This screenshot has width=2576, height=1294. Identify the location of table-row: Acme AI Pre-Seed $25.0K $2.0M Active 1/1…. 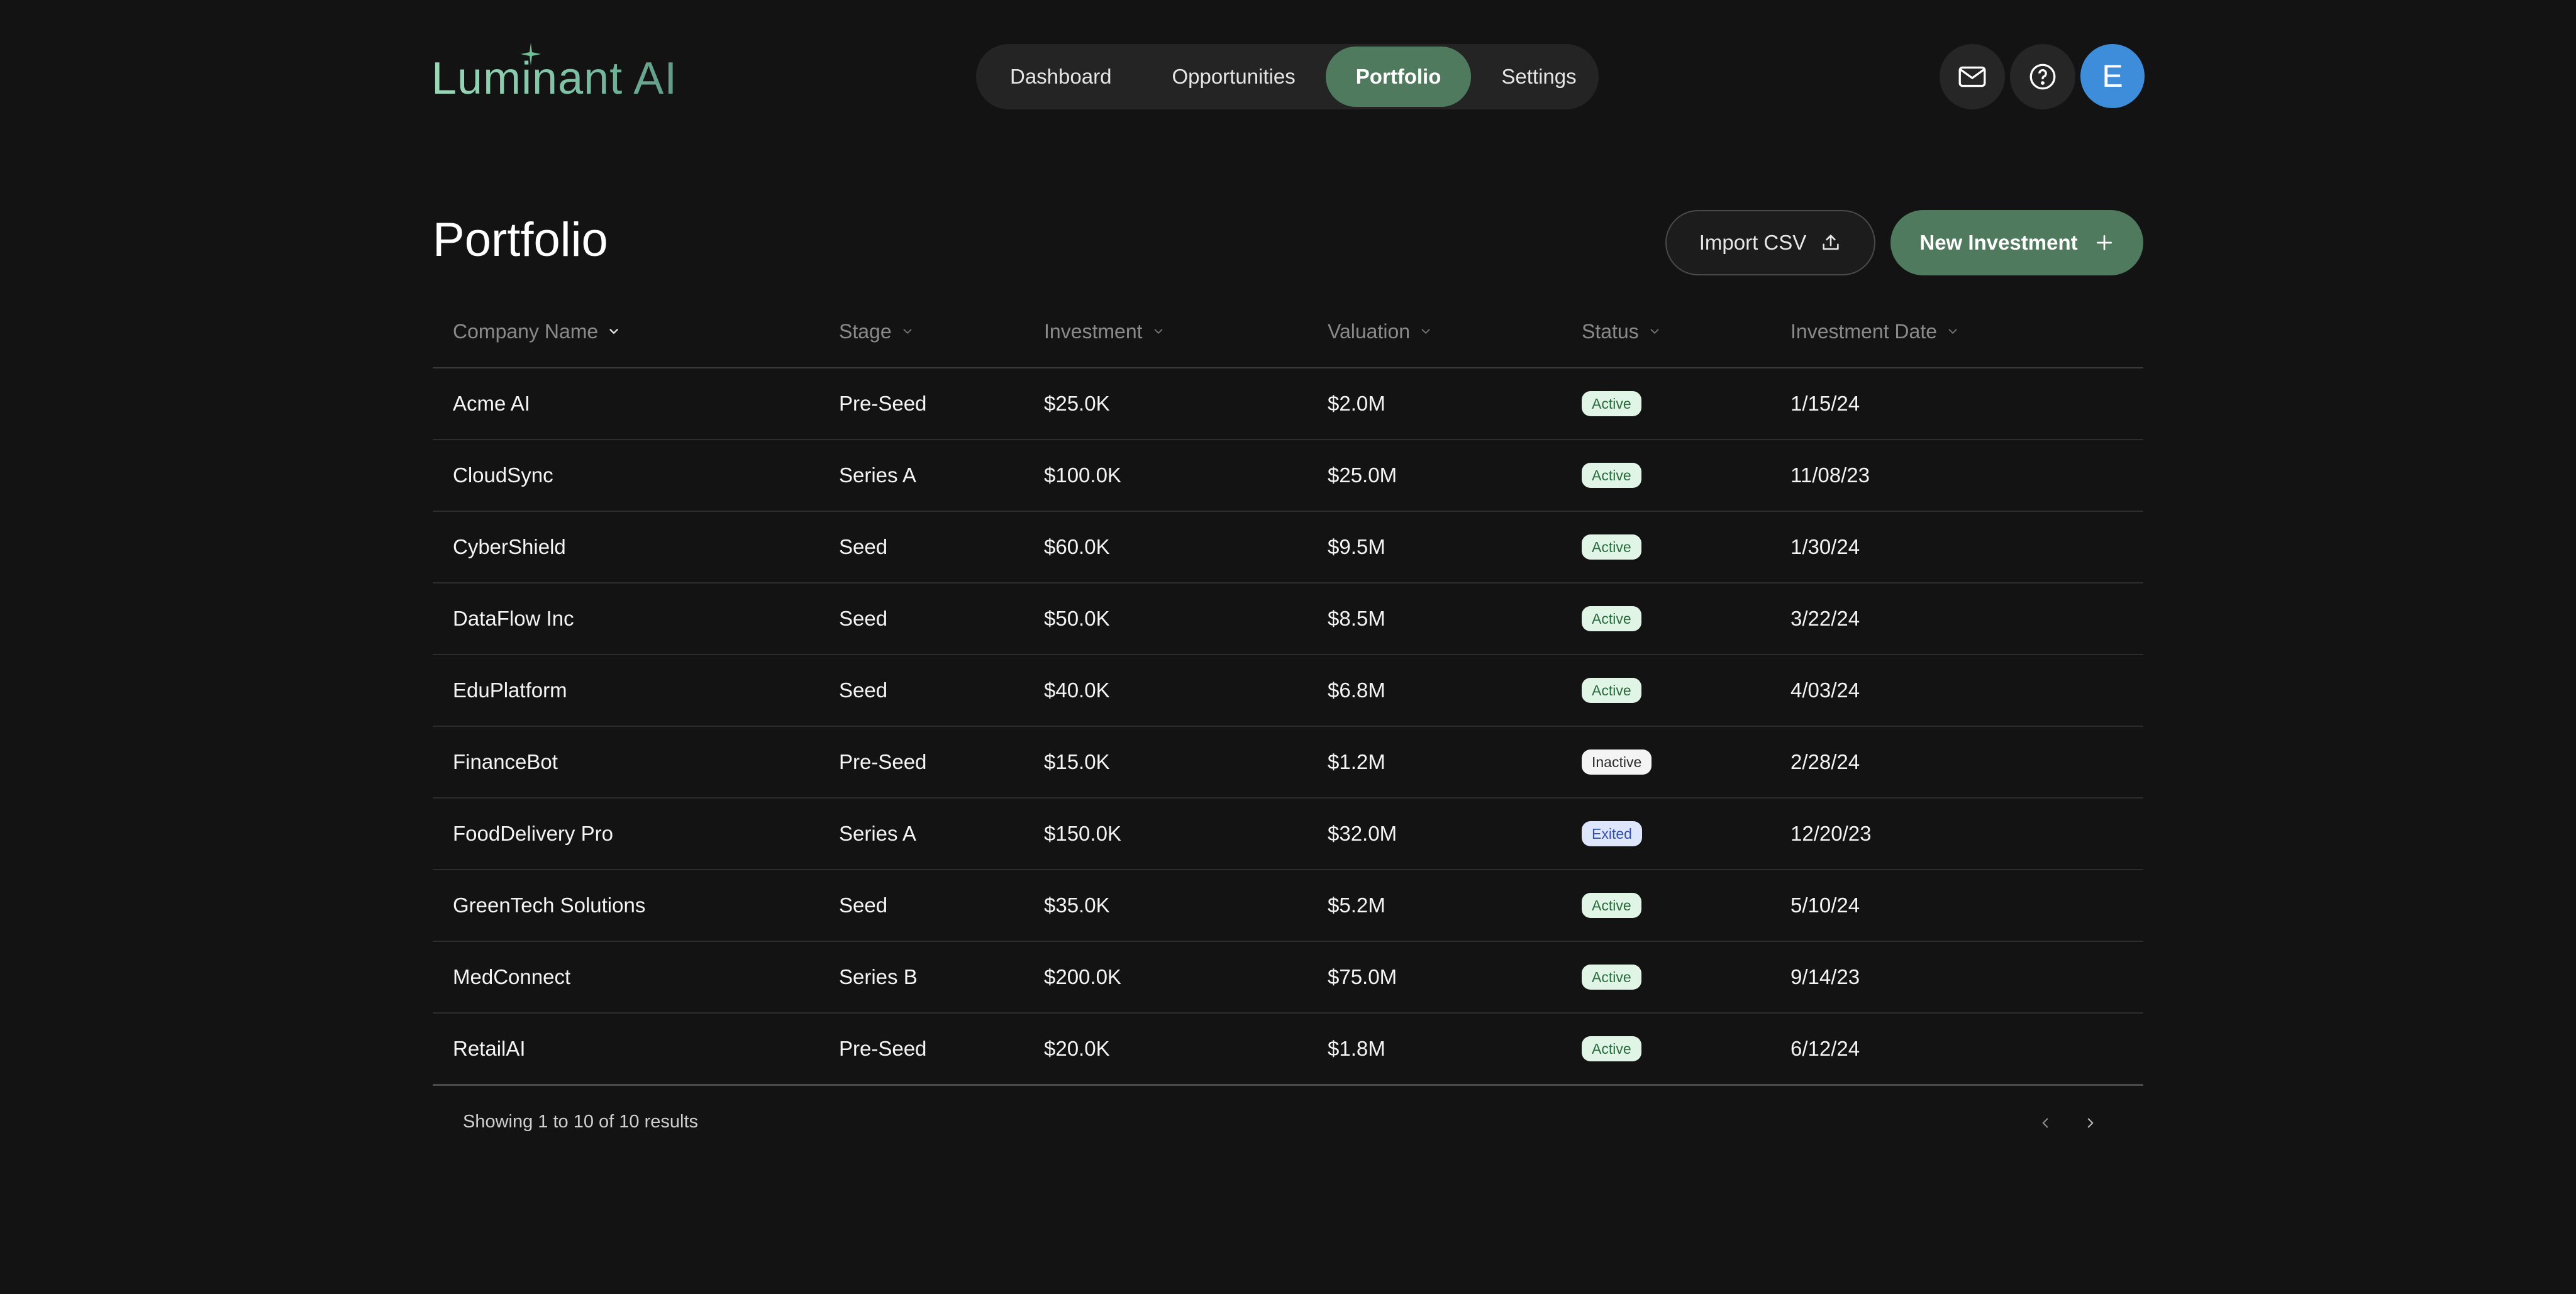
(1288, 404).